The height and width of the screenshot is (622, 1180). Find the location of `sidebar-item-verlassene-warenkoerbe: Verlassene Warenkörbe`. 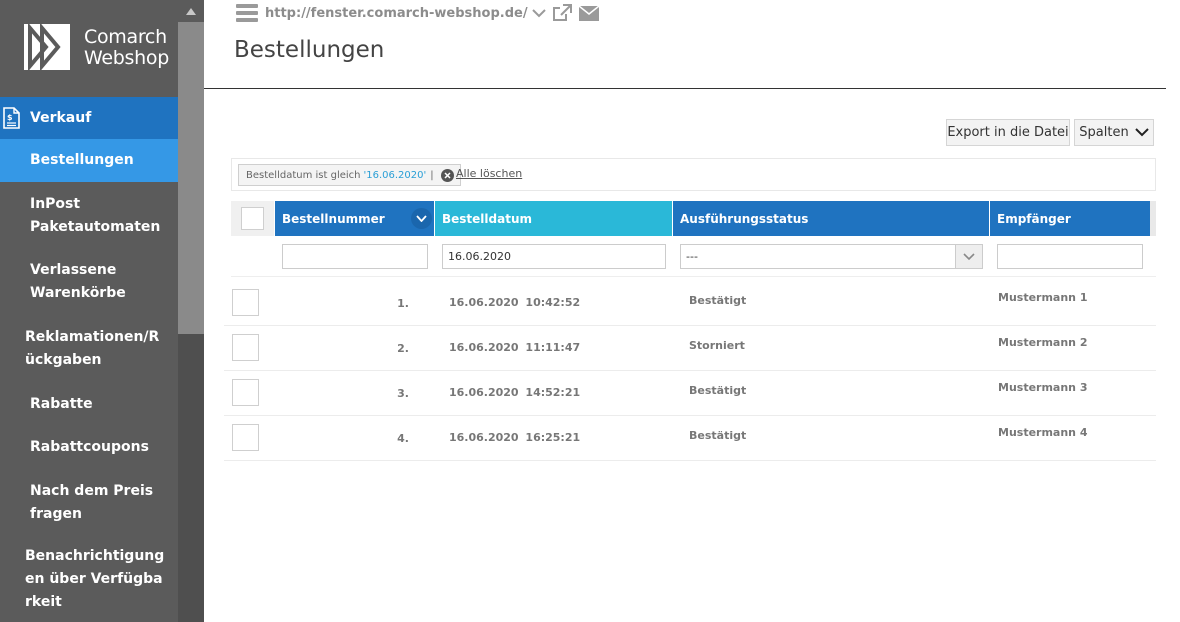

sidebar-item-verlassene-warenkoerbe: Verlassene Warenkörbe is located at coordinates (89, 281).